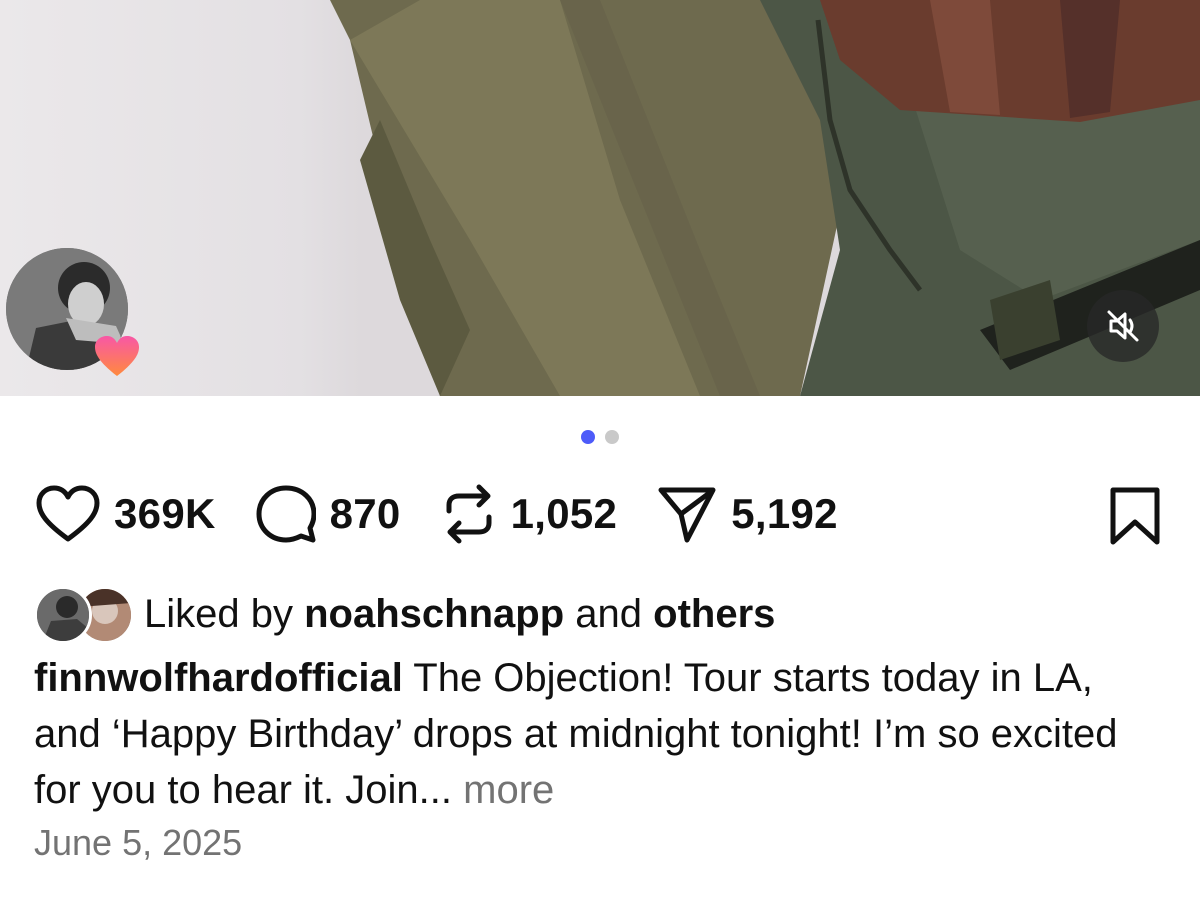 The image size is (1200, 910). What do you see at coordinates (434, 614) in the screenshot?
I see `liked-by-user: noahschnapp` at bounding box center [434, 614].